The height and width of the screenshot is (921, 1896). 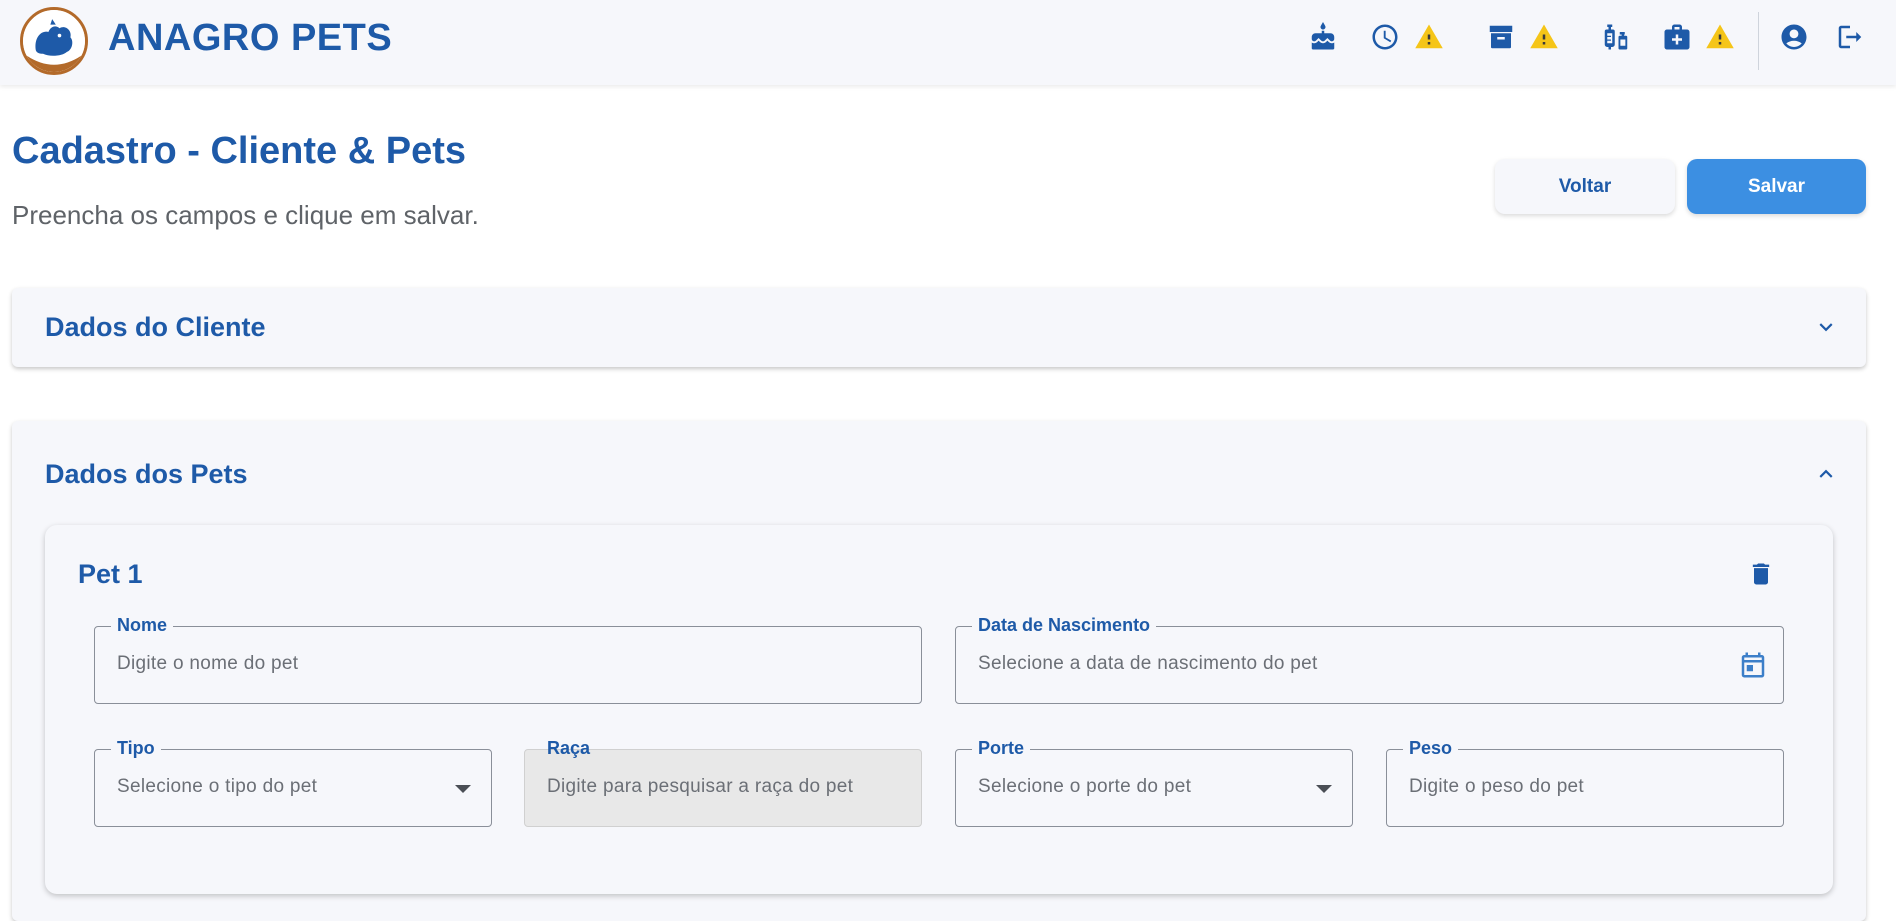 I want to click on account-icon, so click(x=1794, y=37).